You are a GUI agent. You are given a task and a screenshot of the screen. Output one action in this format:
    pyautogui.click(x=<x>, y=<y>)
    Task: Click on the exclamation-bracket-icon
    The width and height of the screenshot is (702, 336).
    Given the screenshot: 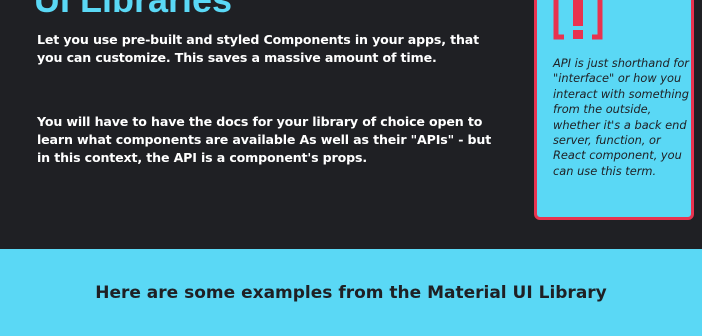 What is the action you would take?
    pyautogui.click(x=578, y=20)
    